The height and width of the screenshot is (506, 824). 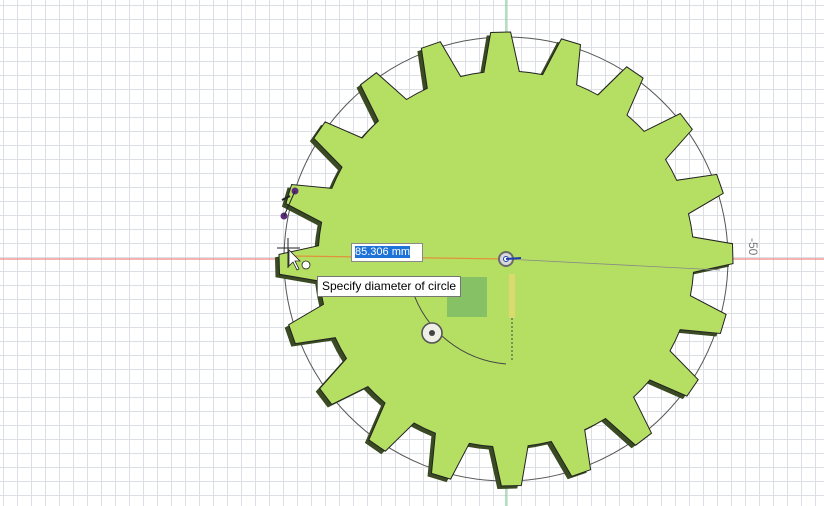 What do you see at coordinates (432, 333) in the screenshot?
I see `center-marker-dot` at bounding box center [432, 333].